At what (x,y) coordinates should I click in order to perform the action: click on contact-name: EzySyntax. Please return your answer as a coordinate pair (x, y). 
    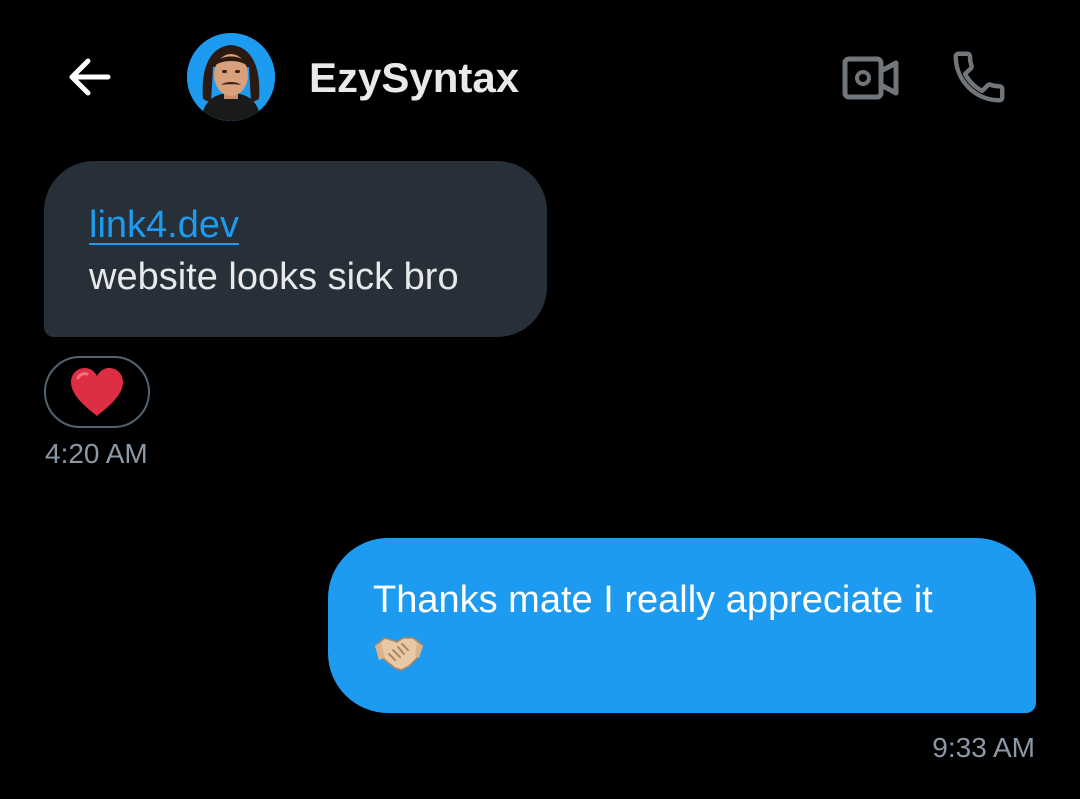
    Looking at the image, I should click on (414, 78).